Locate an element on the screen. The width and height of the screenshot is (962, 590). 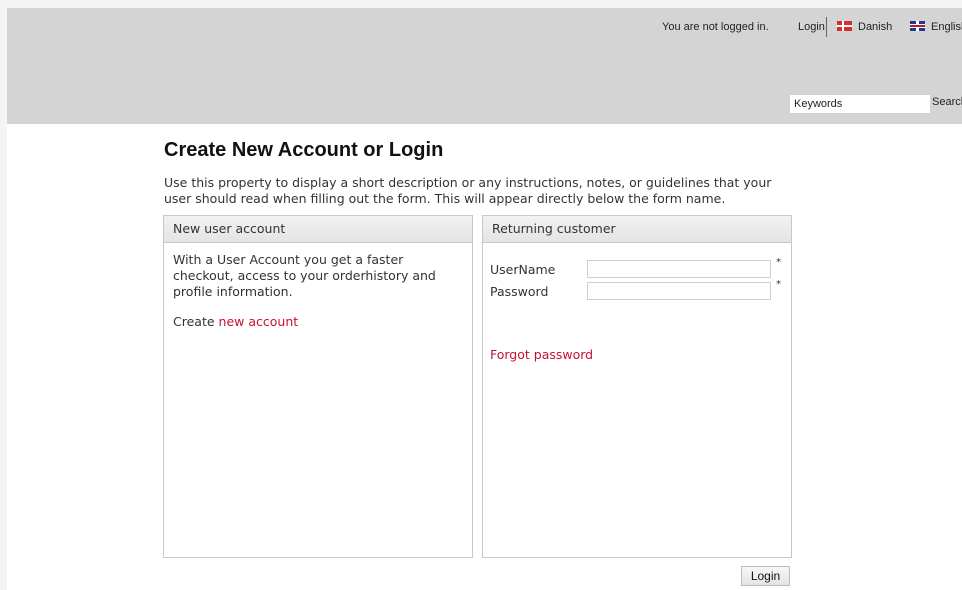
returning-customer-heading: Returning customer is located at coordinates (637, 229).